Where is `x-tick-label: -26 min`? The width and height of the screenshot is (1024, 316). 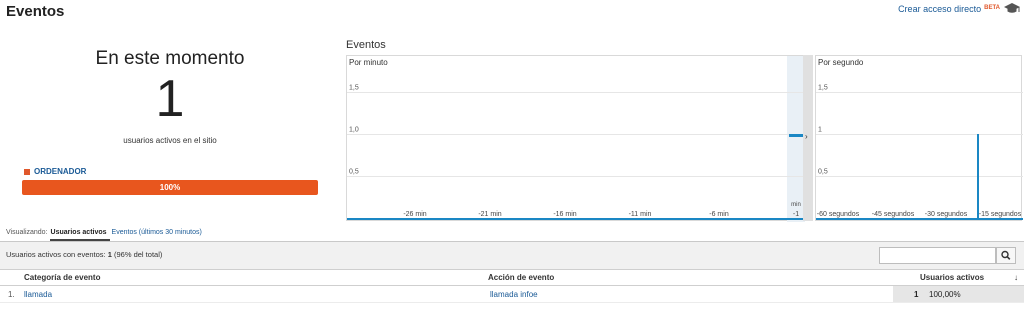
x-tick-label: -26 min is located at coordinates (414, 214).